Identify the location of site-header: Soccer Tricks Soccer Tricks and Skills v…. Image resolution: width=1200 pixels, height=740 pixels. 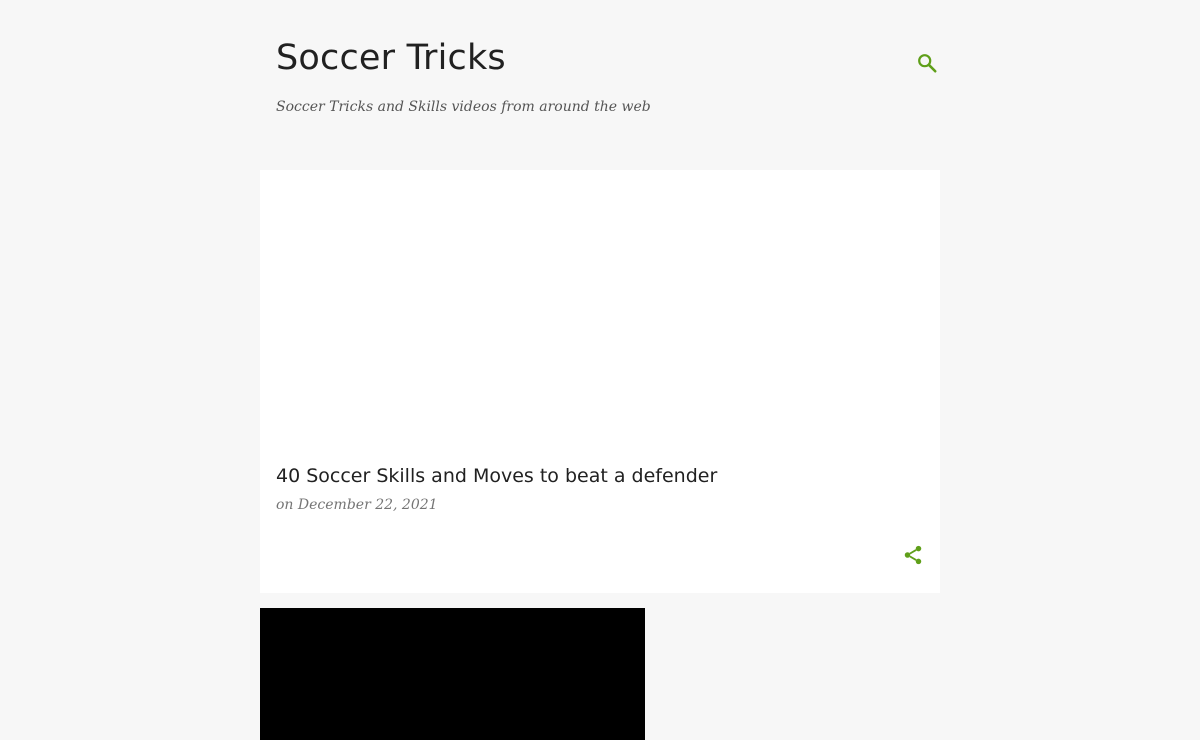
(600, 85).